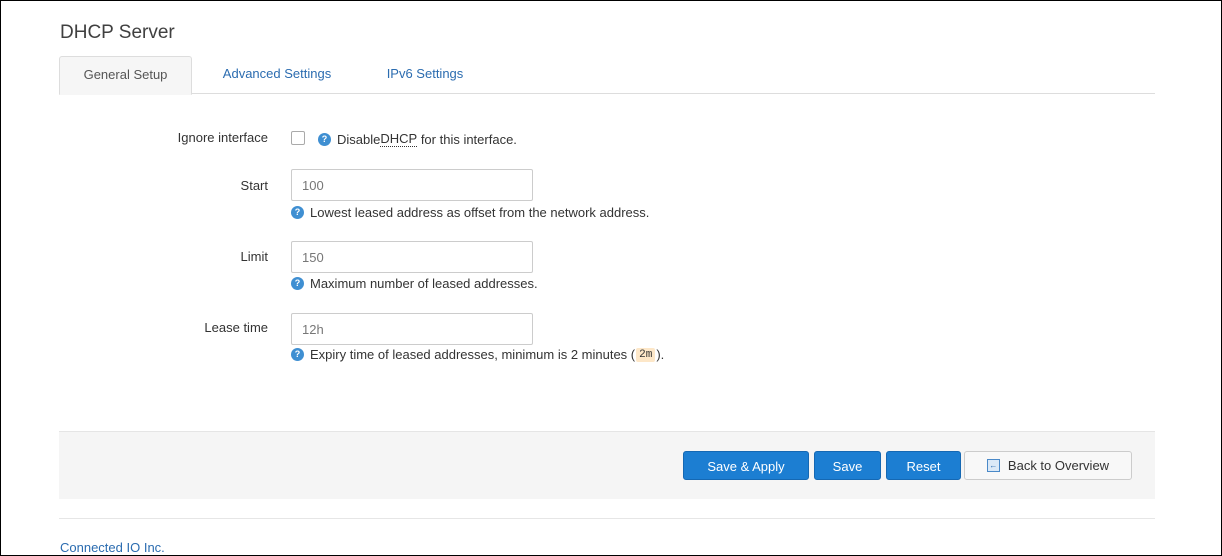  I want to click on dhcp-abbr: DHCP, so click(399, 139).